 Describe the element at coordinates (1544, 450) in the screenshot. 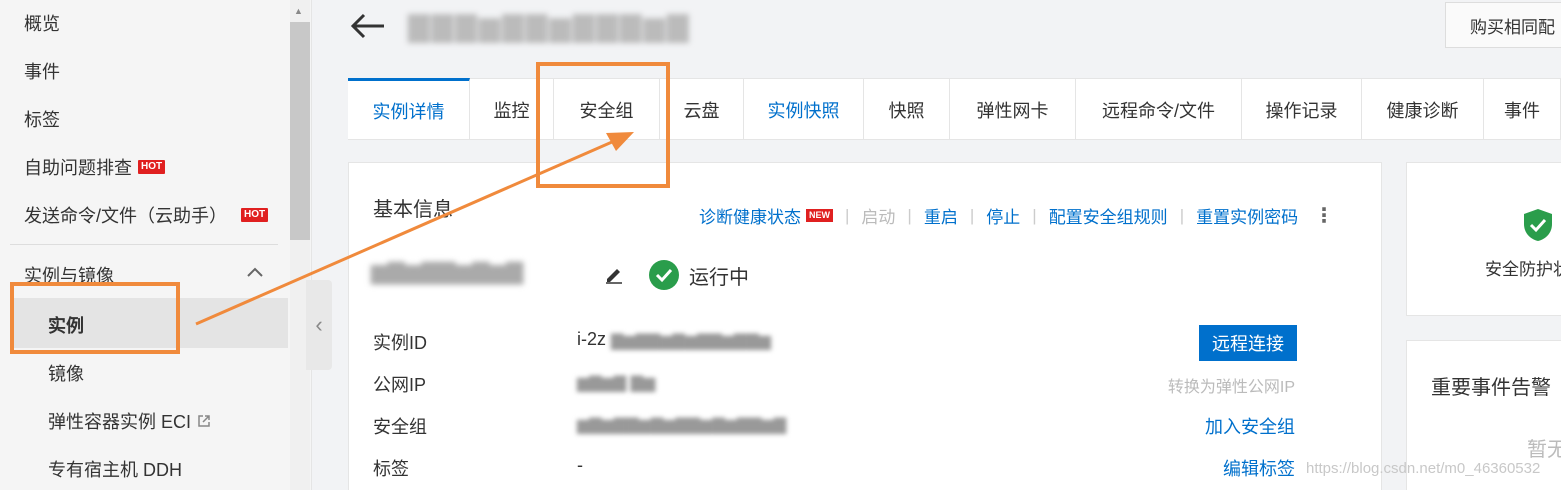

I see `alerts-empty-text: 暂无` at that location.